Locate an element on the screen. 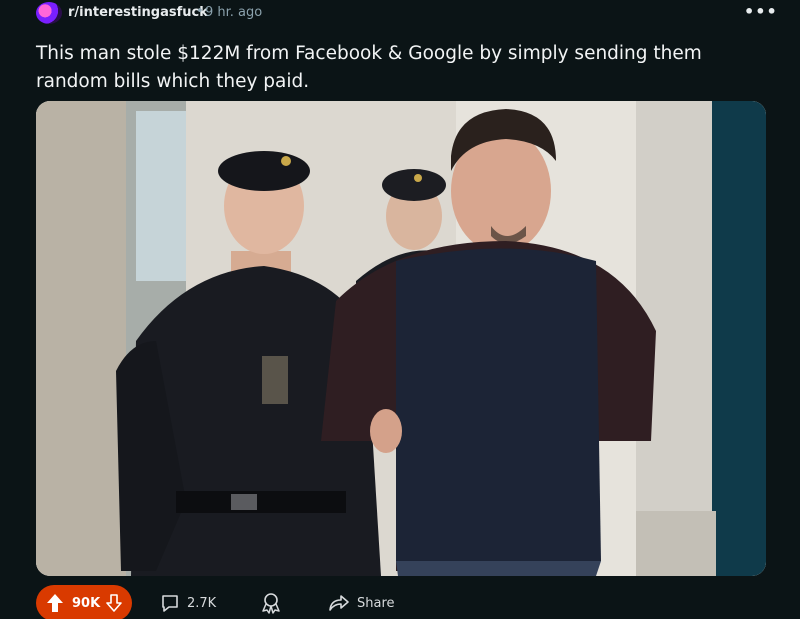 This screenshot has width=800, height=619. award-ribbon-icon is located at coordinates (271, 603).